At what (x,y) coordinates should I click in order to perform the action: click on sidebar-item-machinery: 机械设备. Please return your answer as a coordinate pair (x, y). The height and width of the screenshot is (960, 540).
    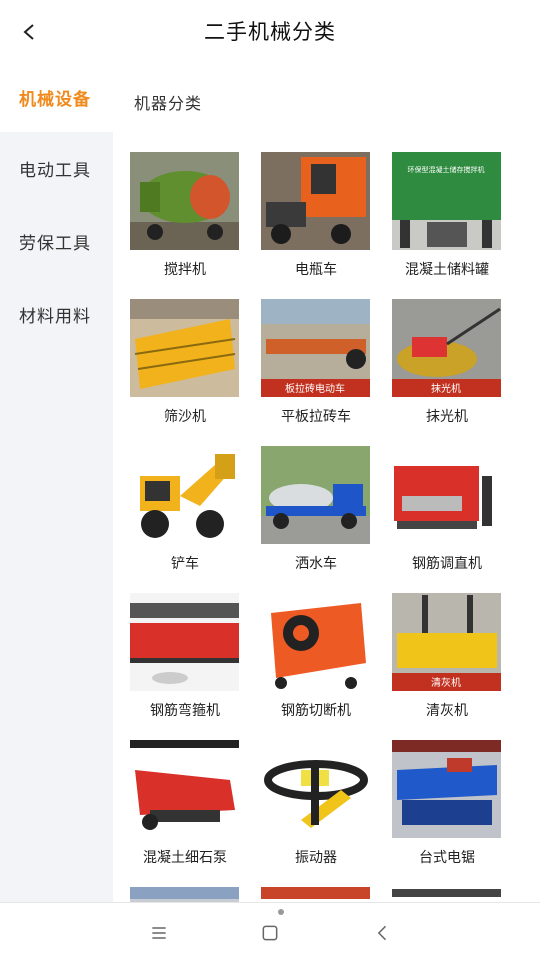
    Looking at the image, I should click on (56, 97).